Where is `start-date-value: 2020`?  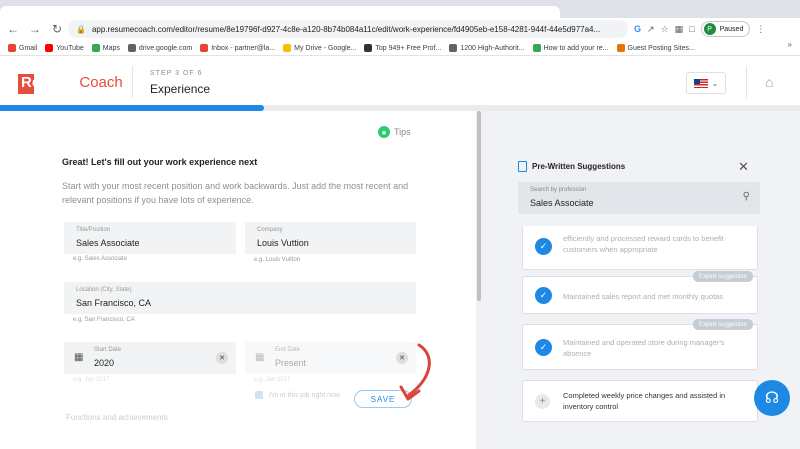 start-date-value: 2020 is located at coordinates (104, 363).